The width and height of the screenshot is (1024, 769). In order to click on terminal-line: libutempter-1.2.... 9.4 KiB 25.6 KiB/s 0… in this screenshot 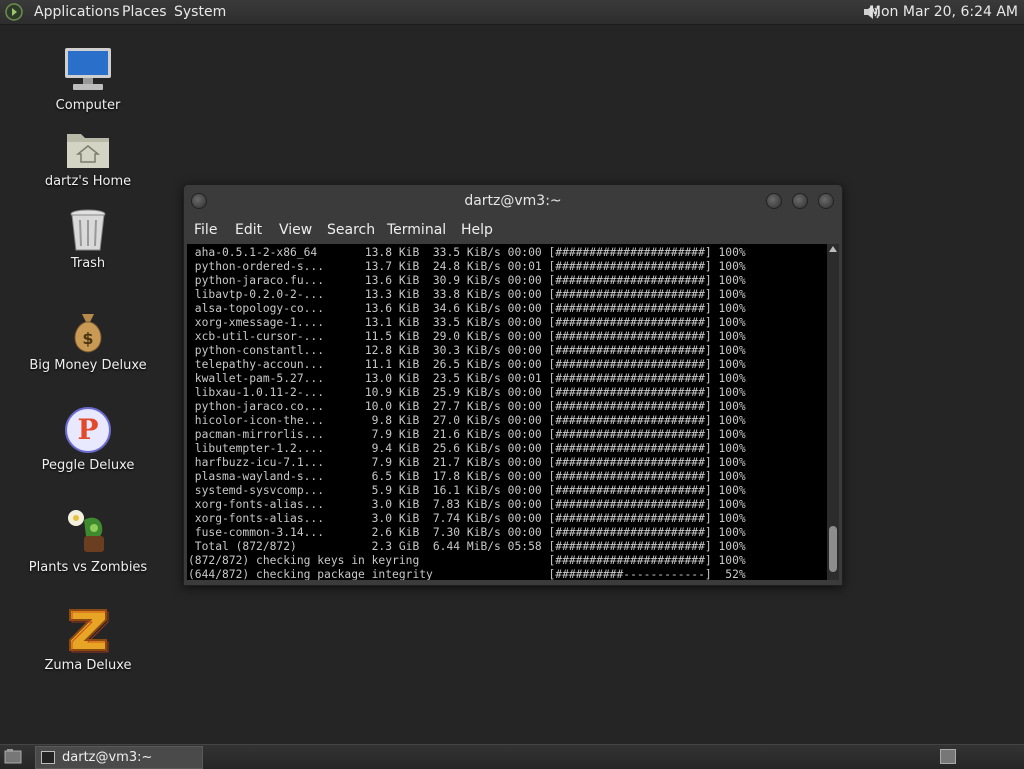, I will do `click(467, 448)`.